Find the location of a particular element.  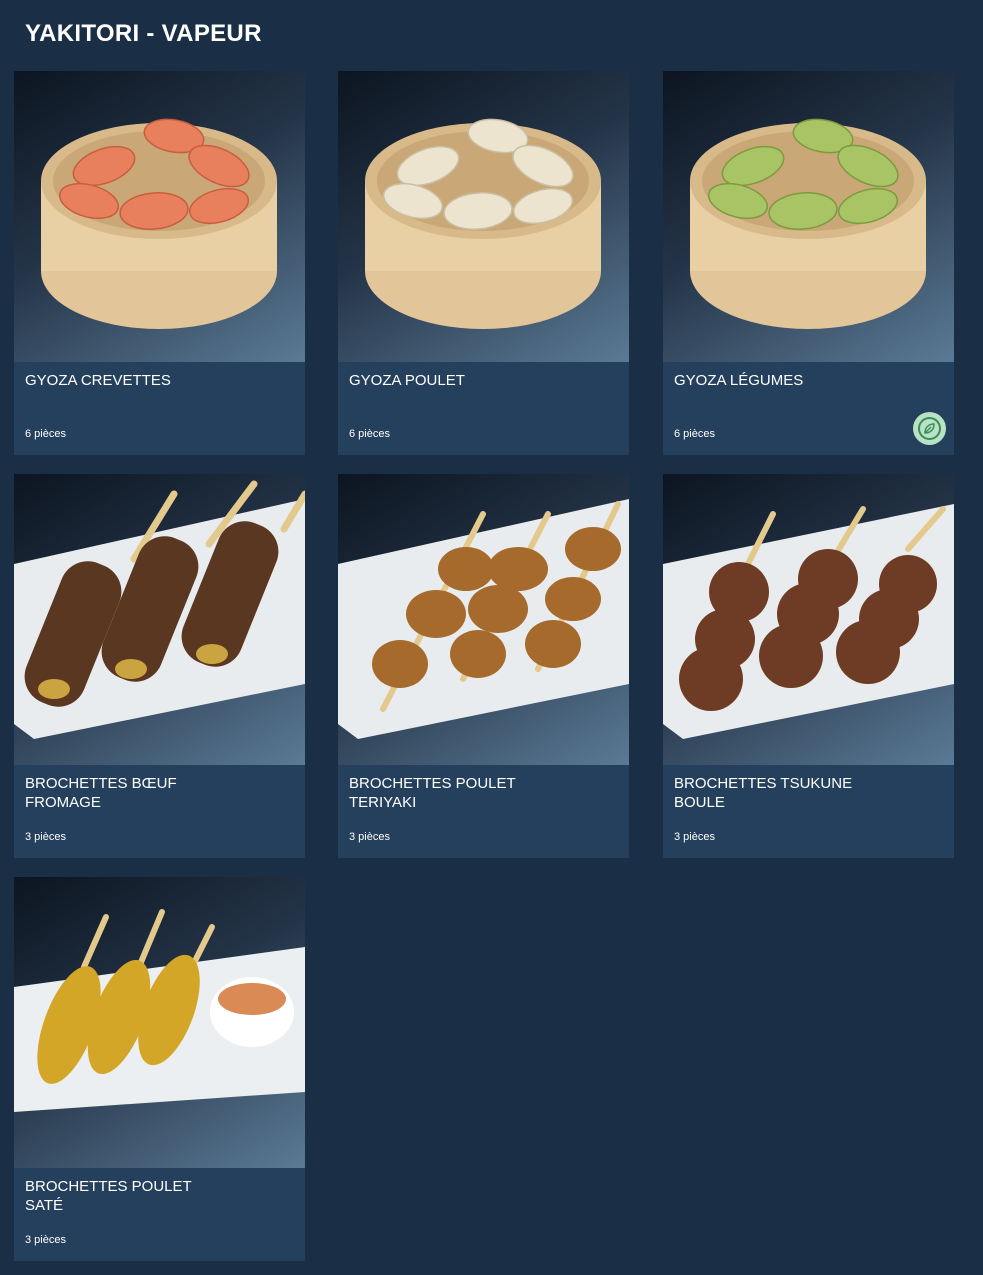

menu-item-gyoza-crevettes: GYOZA CREVETTES 6 pièces is located at coordinates (159, 263).